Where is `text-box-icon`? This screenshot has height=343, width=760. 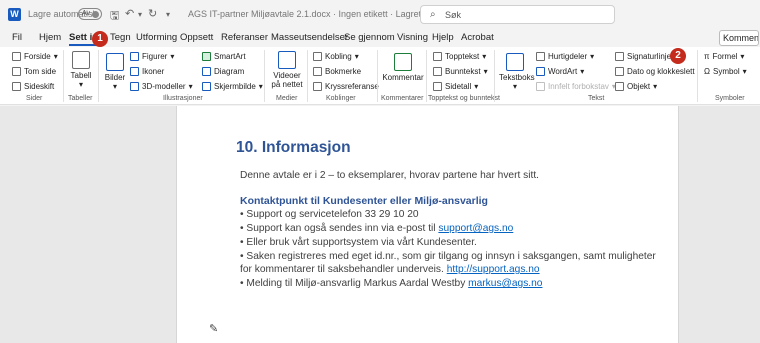
text-box-icon is located at coordinates (515, 62).